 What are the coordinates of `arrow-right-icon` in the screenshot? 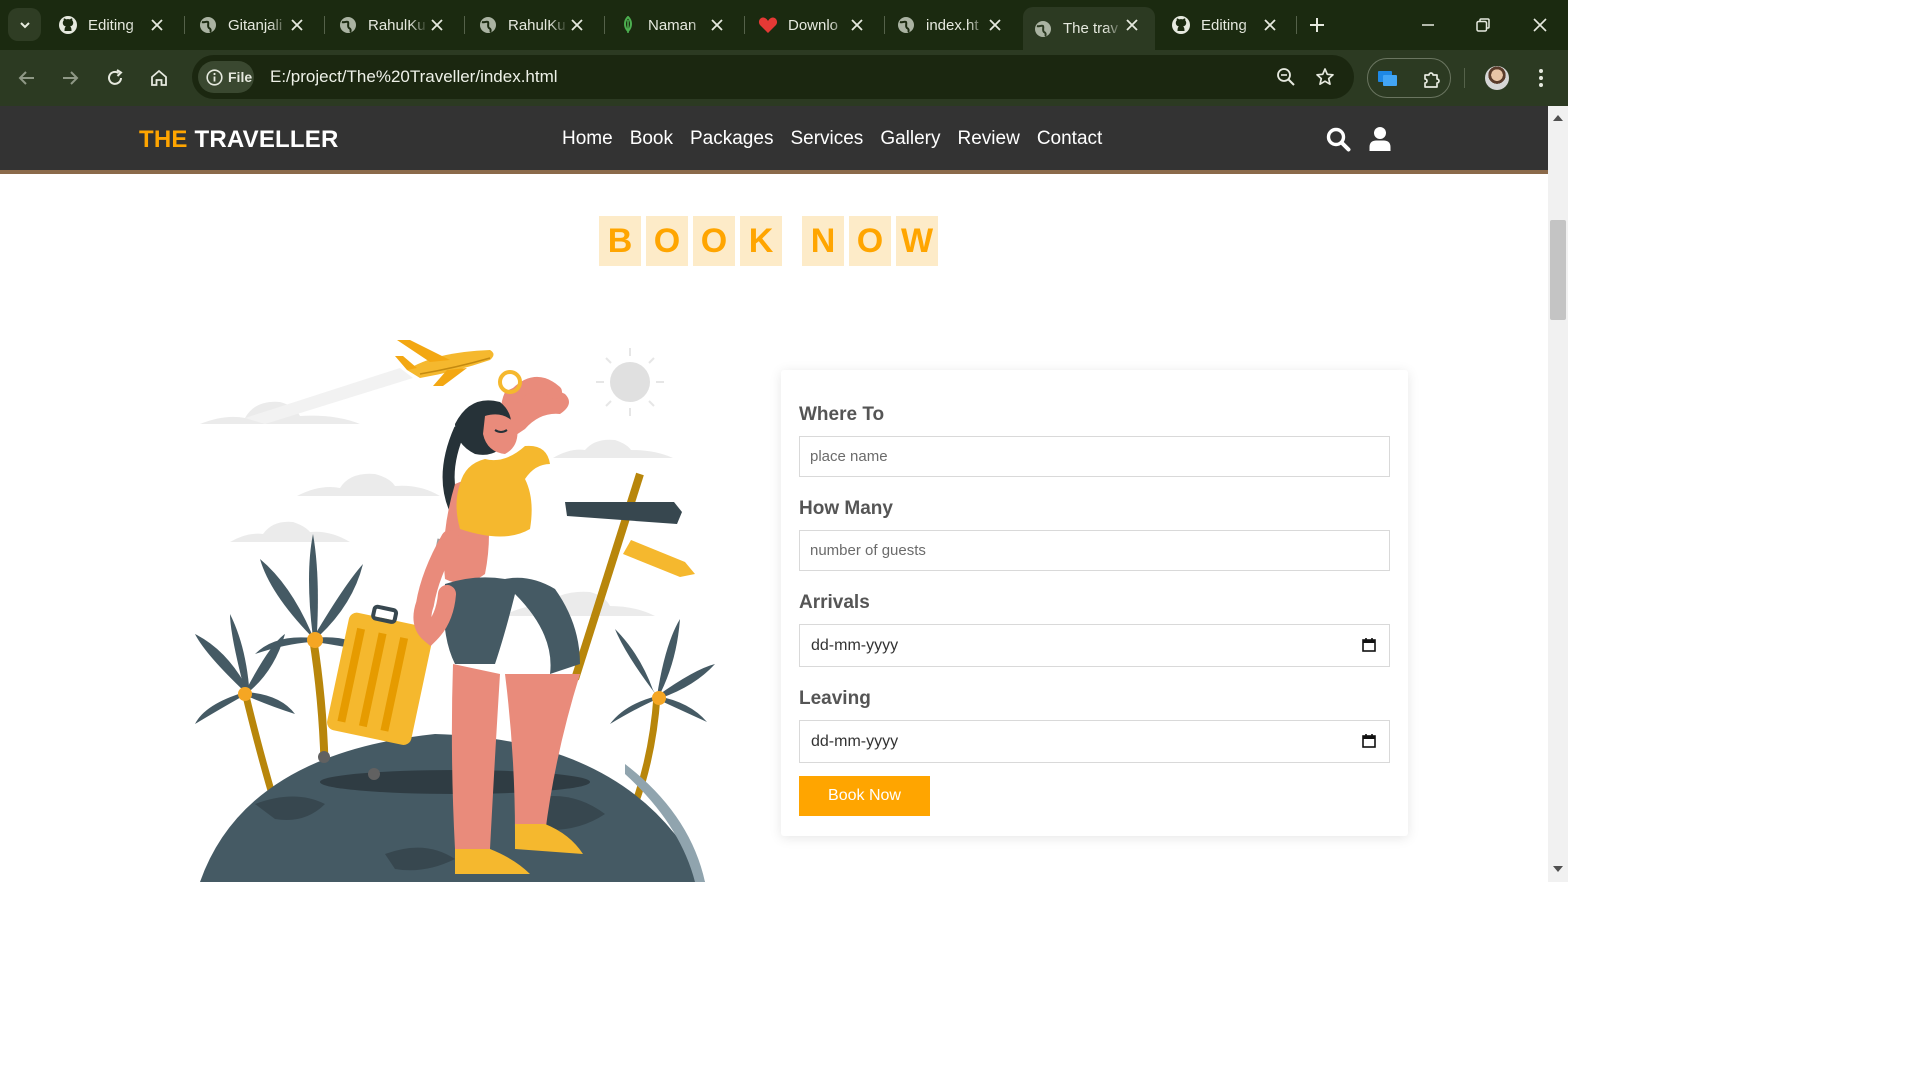 It's located at (71, 78).